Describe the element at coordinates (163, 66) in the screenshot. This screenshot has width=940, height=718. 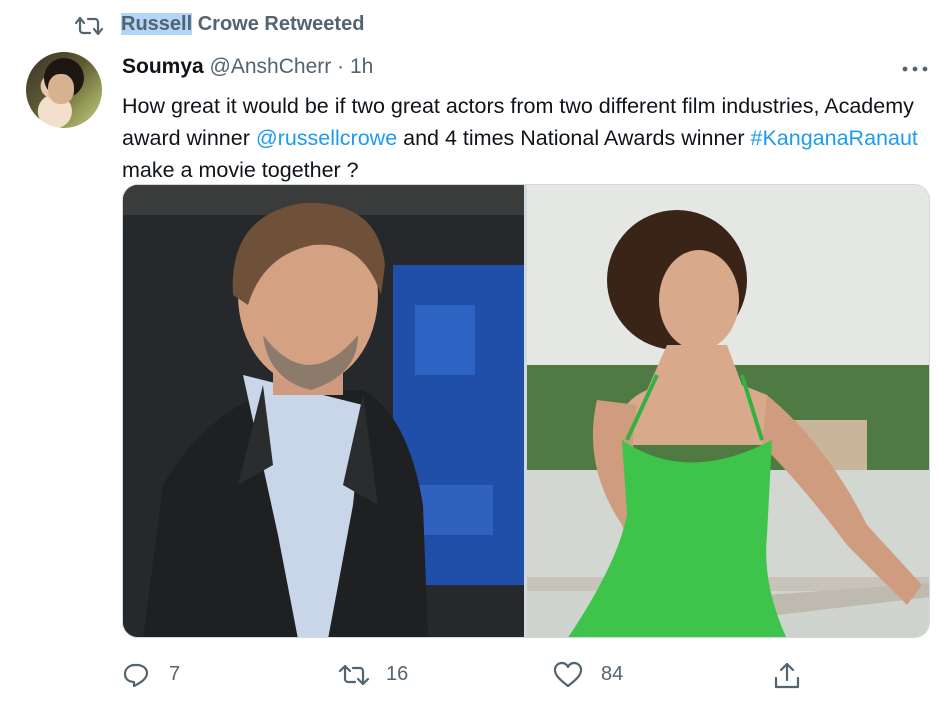
I see `author-name: Soumya` at that location.